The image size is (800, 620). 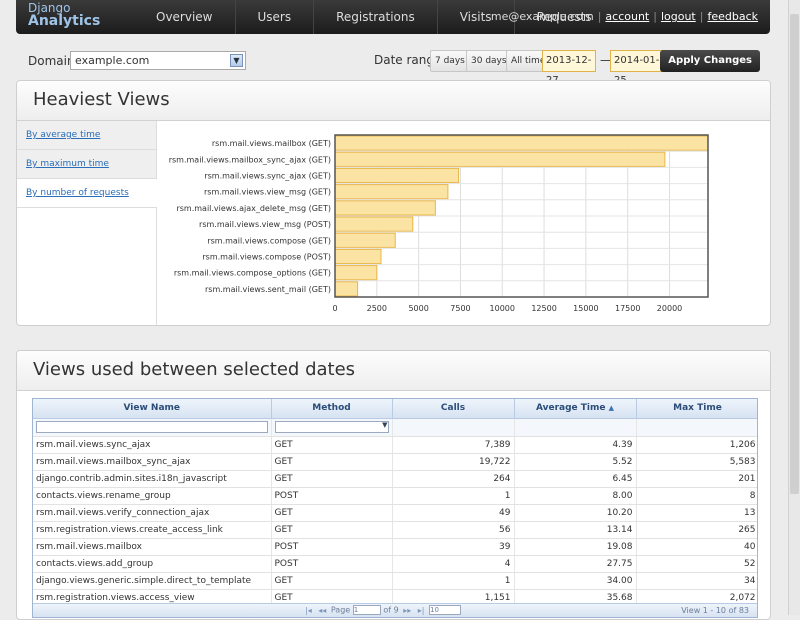 I want to click on cell-average-time: 10.20, so click(x=575, y=513).